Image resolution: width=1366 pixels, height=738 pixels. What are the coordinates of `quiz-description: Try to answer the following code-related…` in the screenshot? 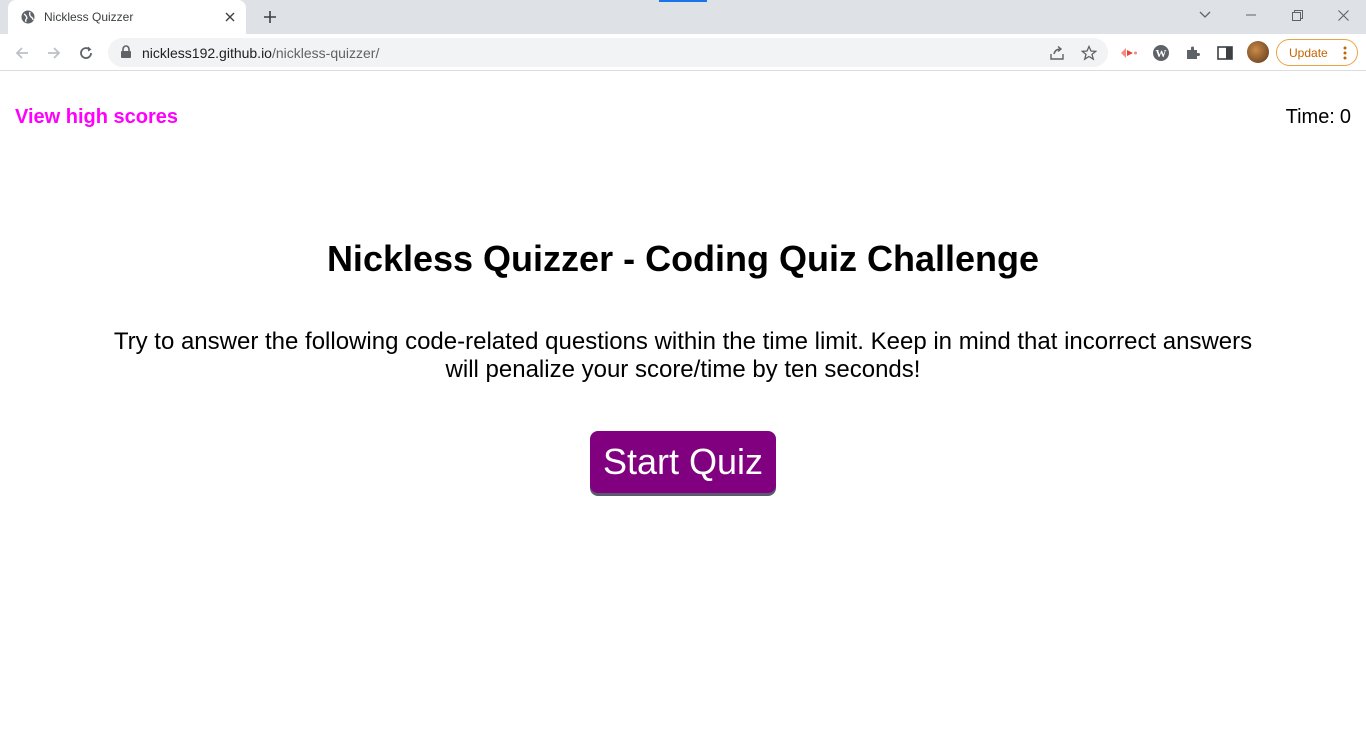 It's located at (683, 356).